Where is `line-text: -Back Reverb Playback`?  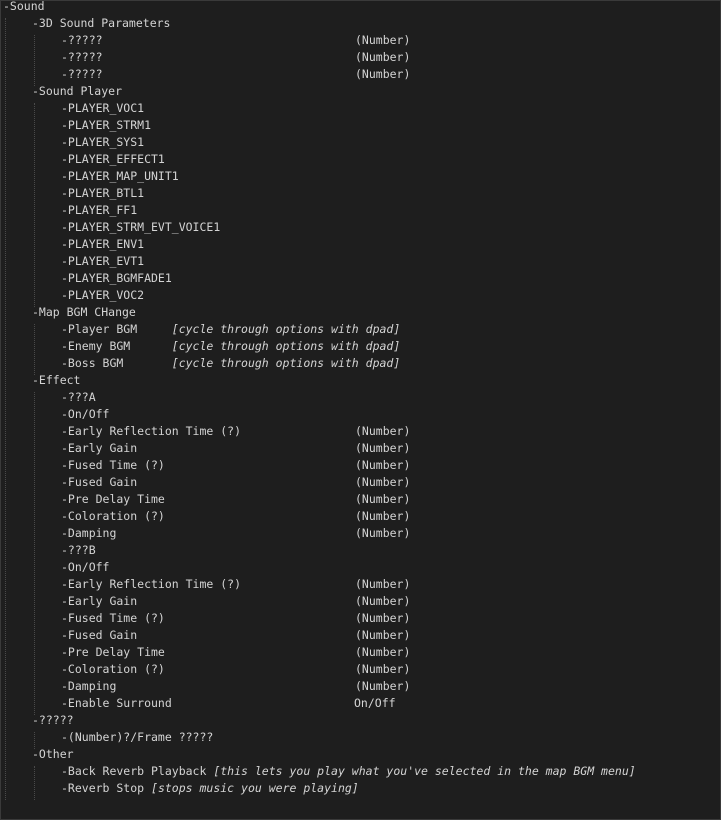 line-text: -Back Reverb Playback is located at coordinates (137, 771).